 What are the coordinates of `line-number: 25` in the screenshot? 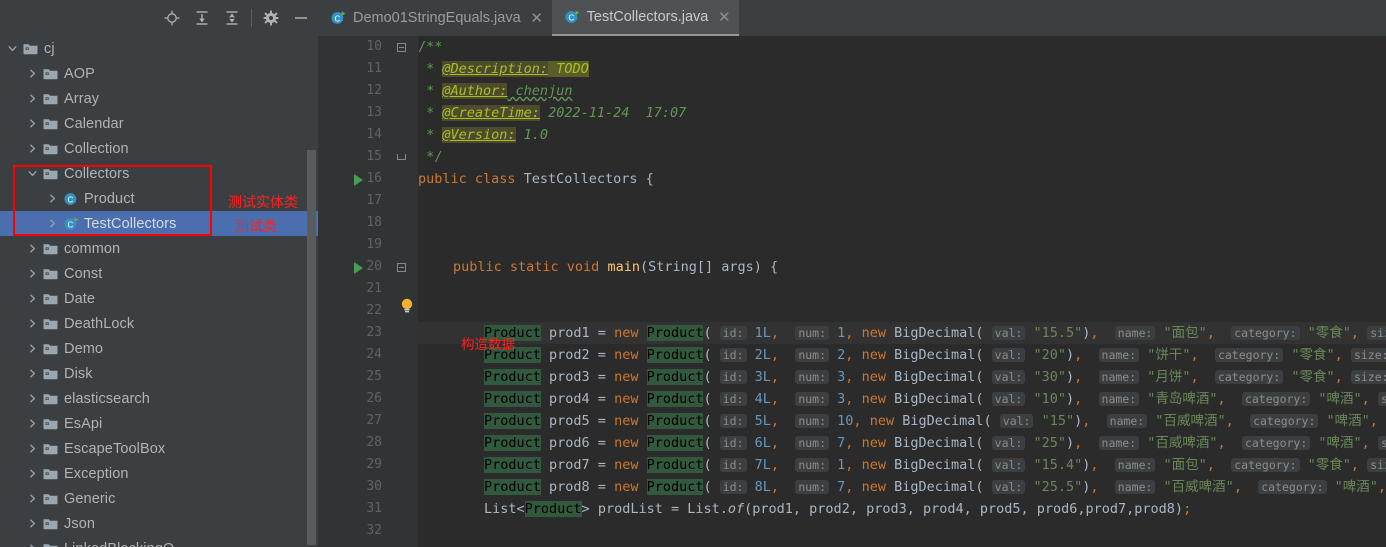 It's located at (374, 376).